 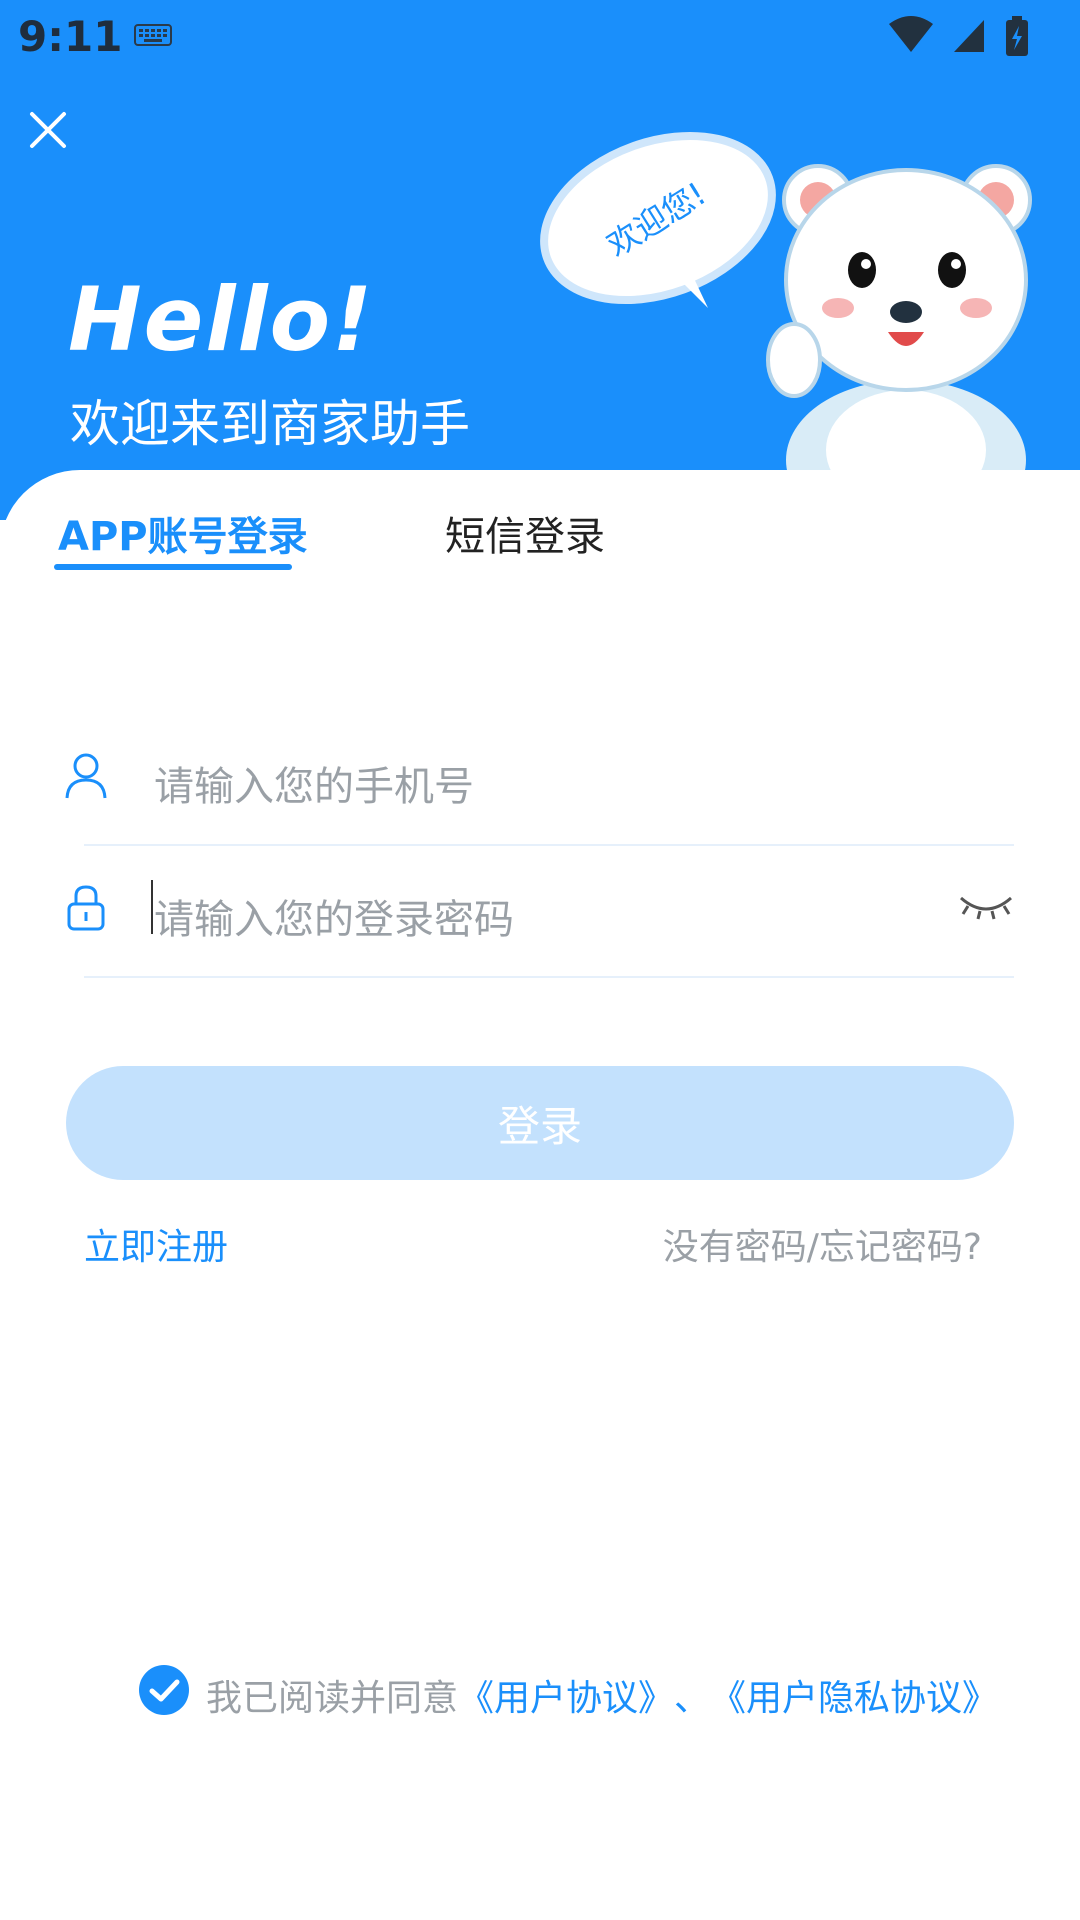 I want to click on active-tab-indicator, so click(x=173, y=567).